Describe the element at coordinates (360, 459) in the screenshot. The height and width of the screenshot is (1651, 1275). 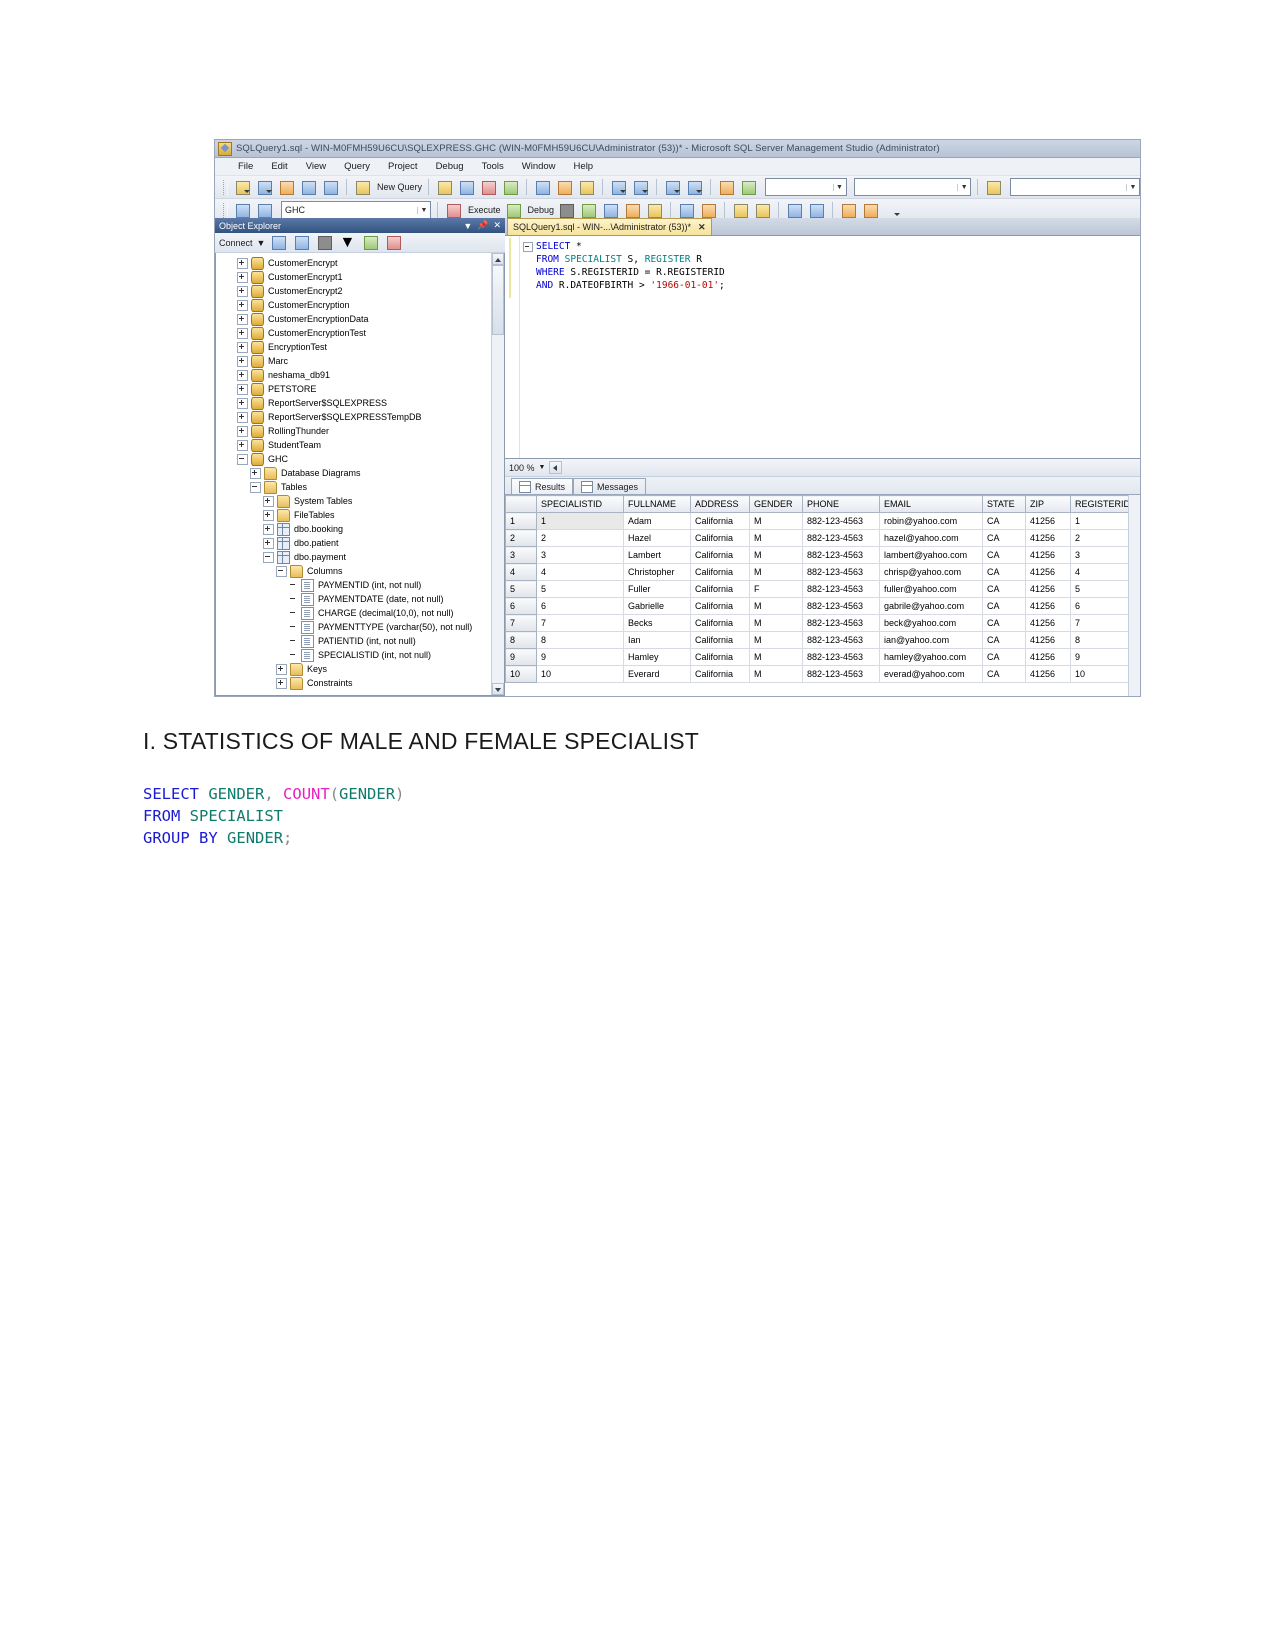
I see `tree-node: GHC` at that location.